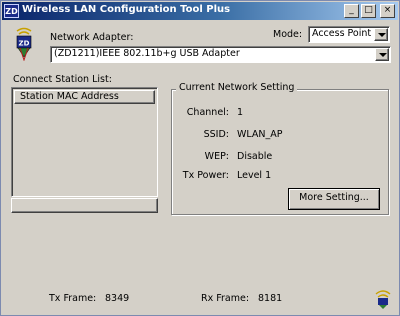 Image resolution: width=400 pixels, height=316 pixels. I want to click on network-adapter-label: Network Adapter:, so click(92, 37).